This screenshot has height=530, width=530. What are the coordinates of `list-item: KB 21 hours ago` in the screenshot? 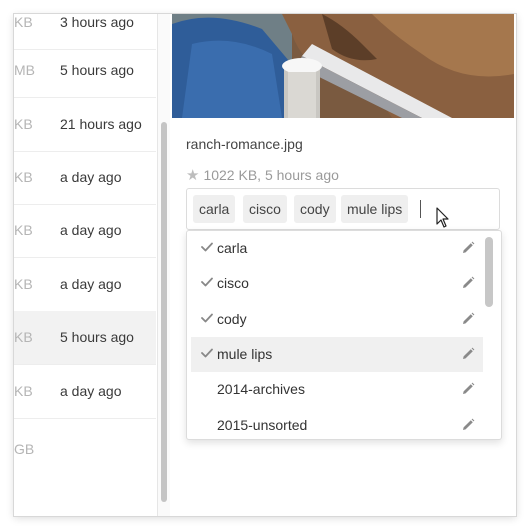 It's located at (85, 125).